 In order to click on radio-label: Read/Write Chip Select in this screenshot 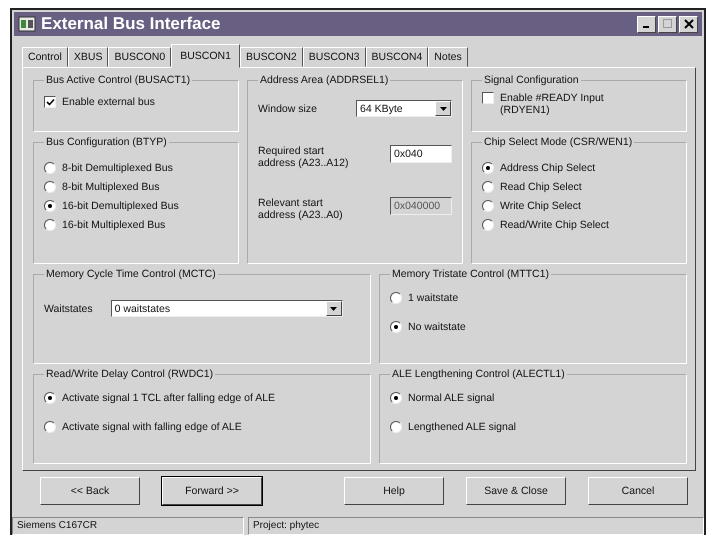, I will do `click(554, 225)`.